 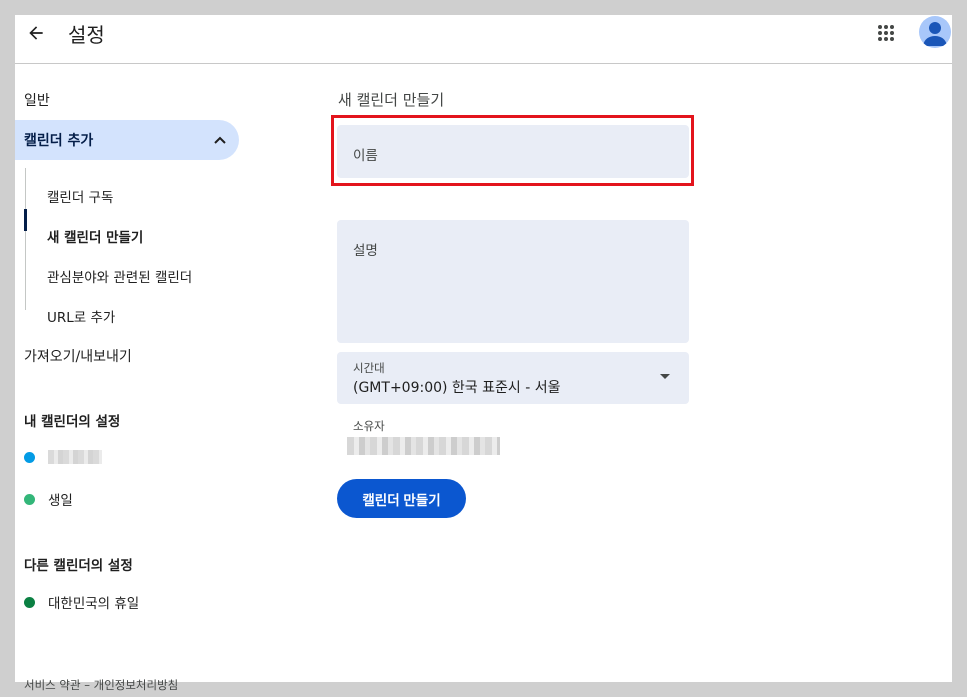 I want to click on create-calendar-button: 캘린더 만들기, so click(x=401, y=498).